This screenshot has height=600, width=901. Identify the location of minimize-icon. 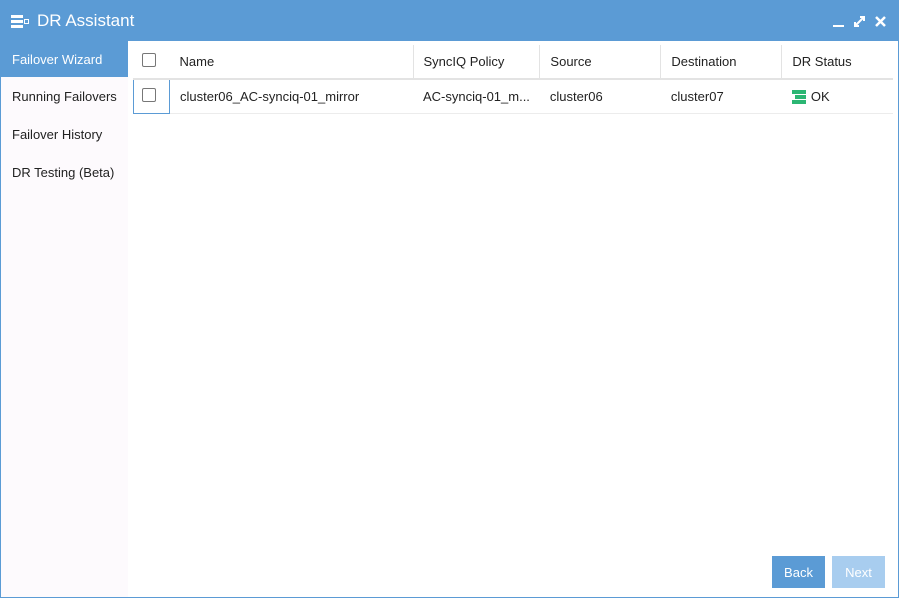
(838, 21).